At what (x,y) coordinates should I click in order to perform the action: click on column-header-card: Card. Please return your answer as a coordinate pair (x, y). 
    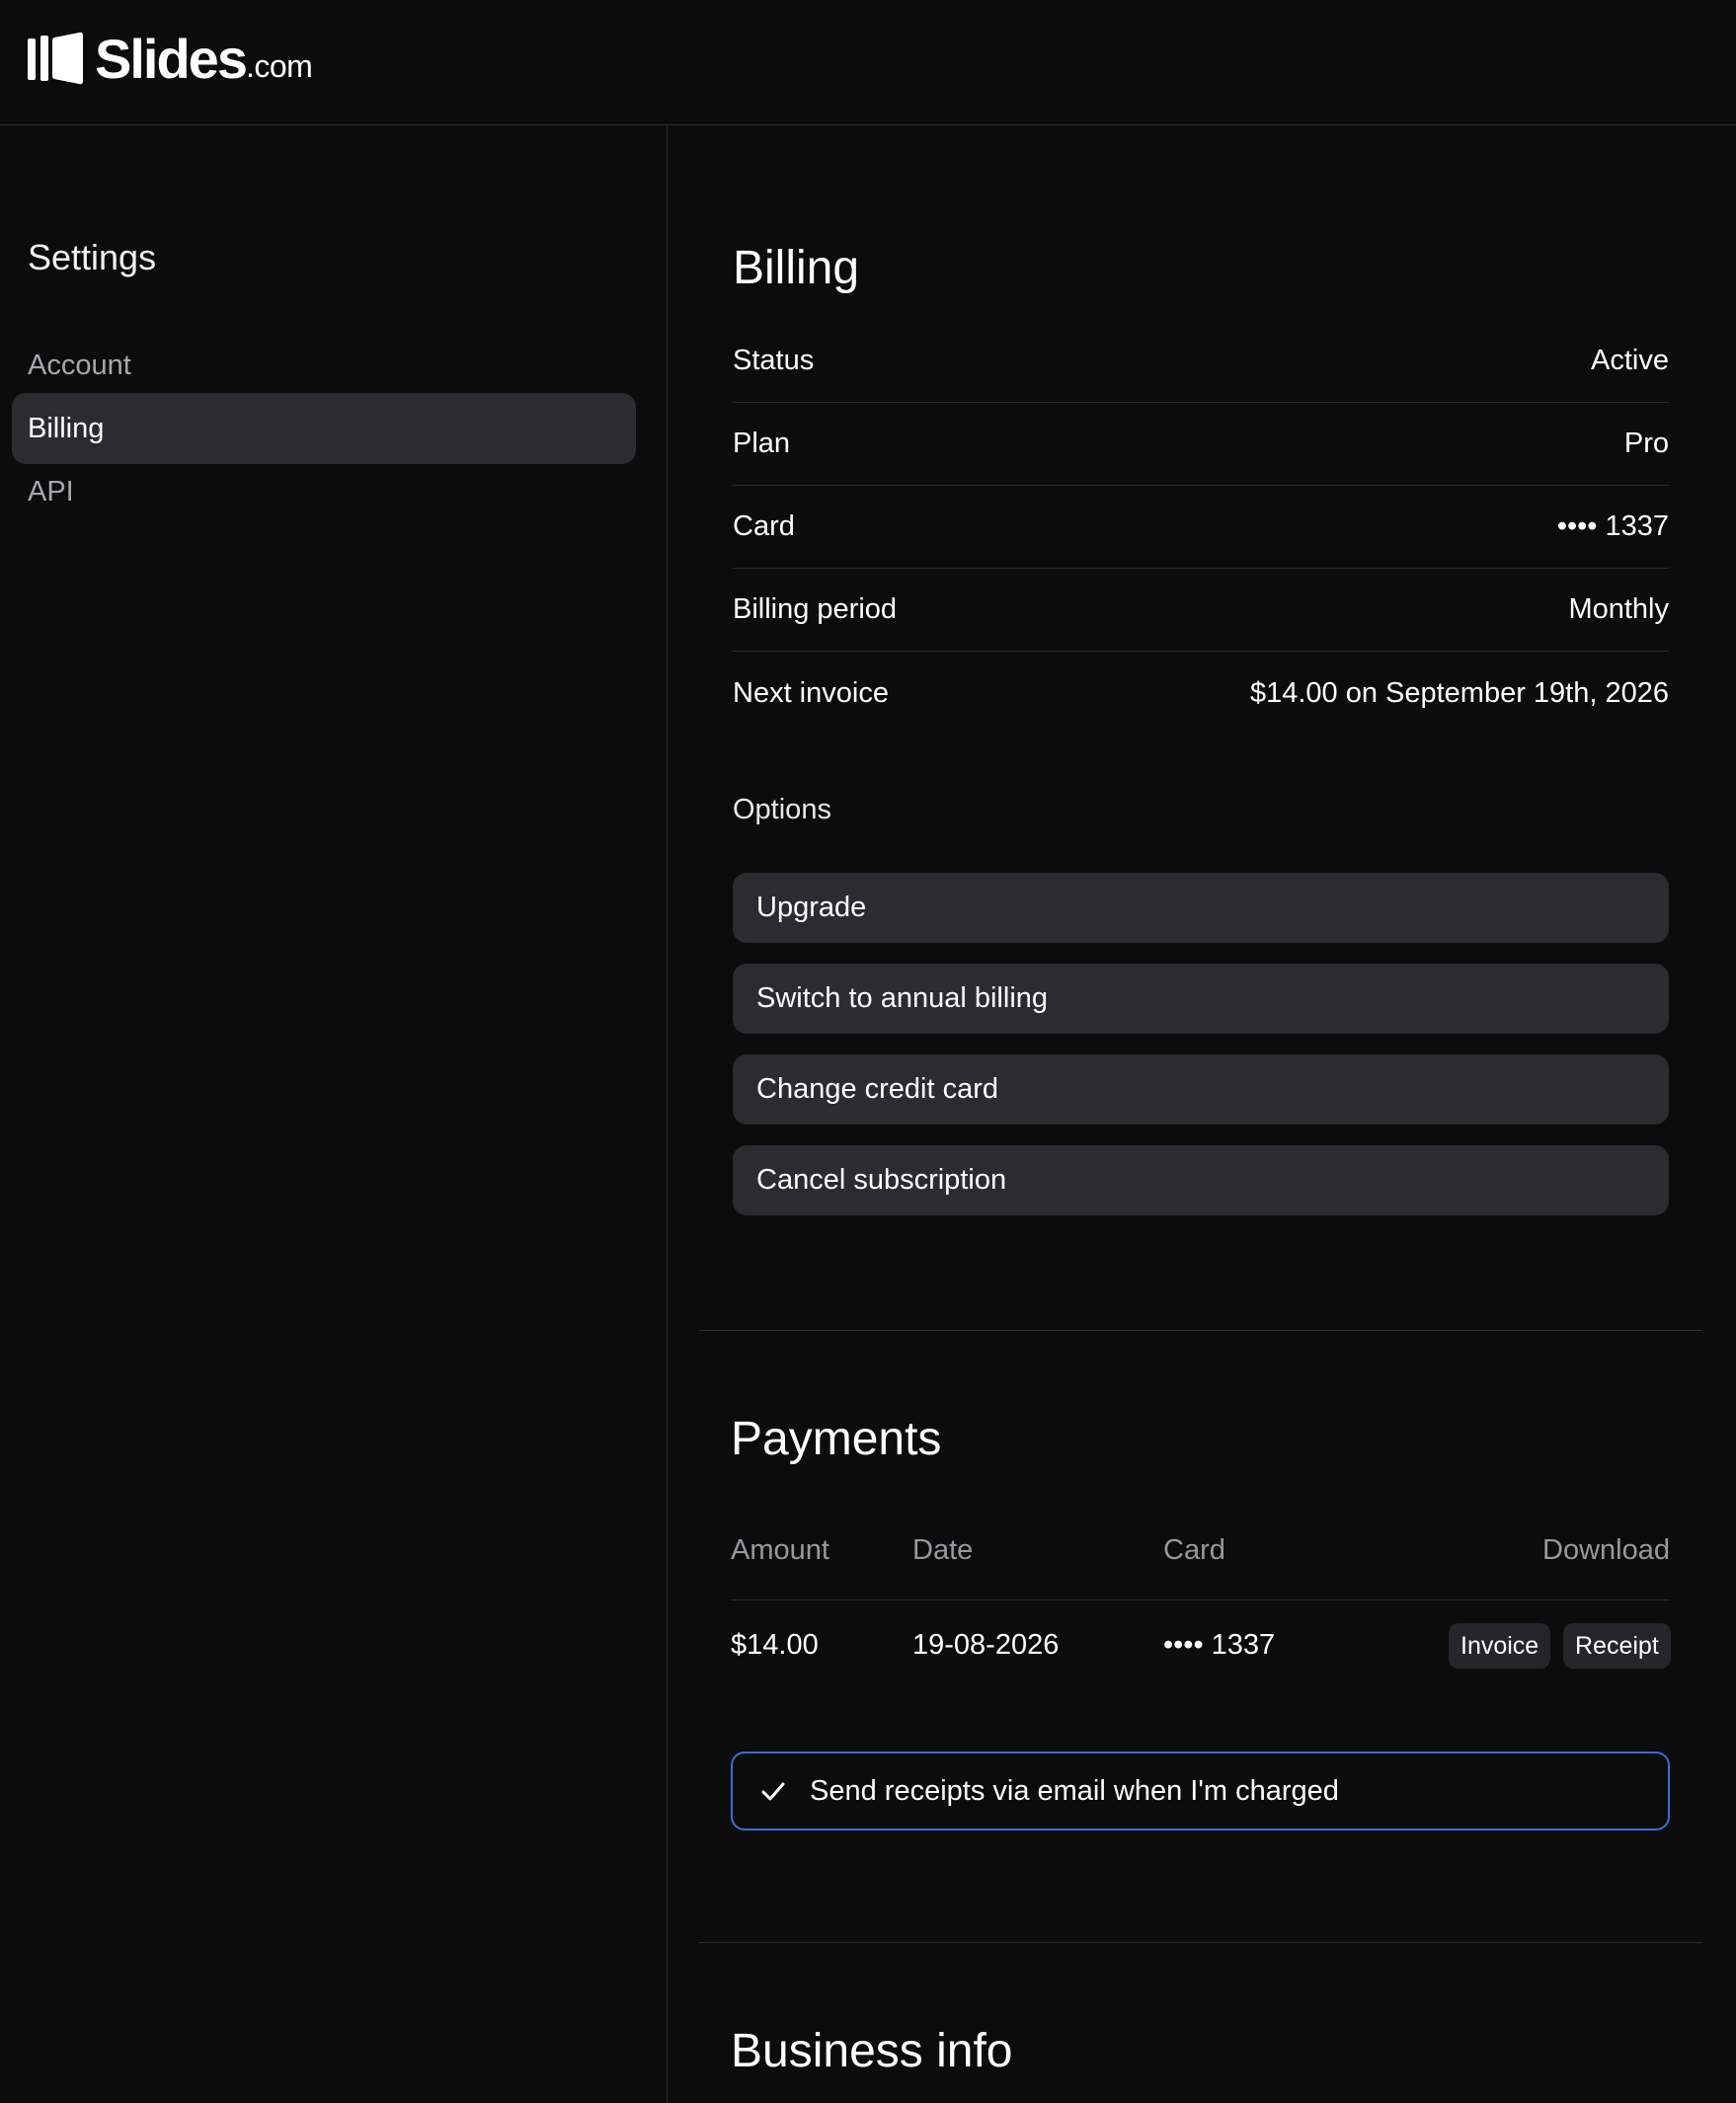
    Looking at the image, I should click on (1194, 1550).